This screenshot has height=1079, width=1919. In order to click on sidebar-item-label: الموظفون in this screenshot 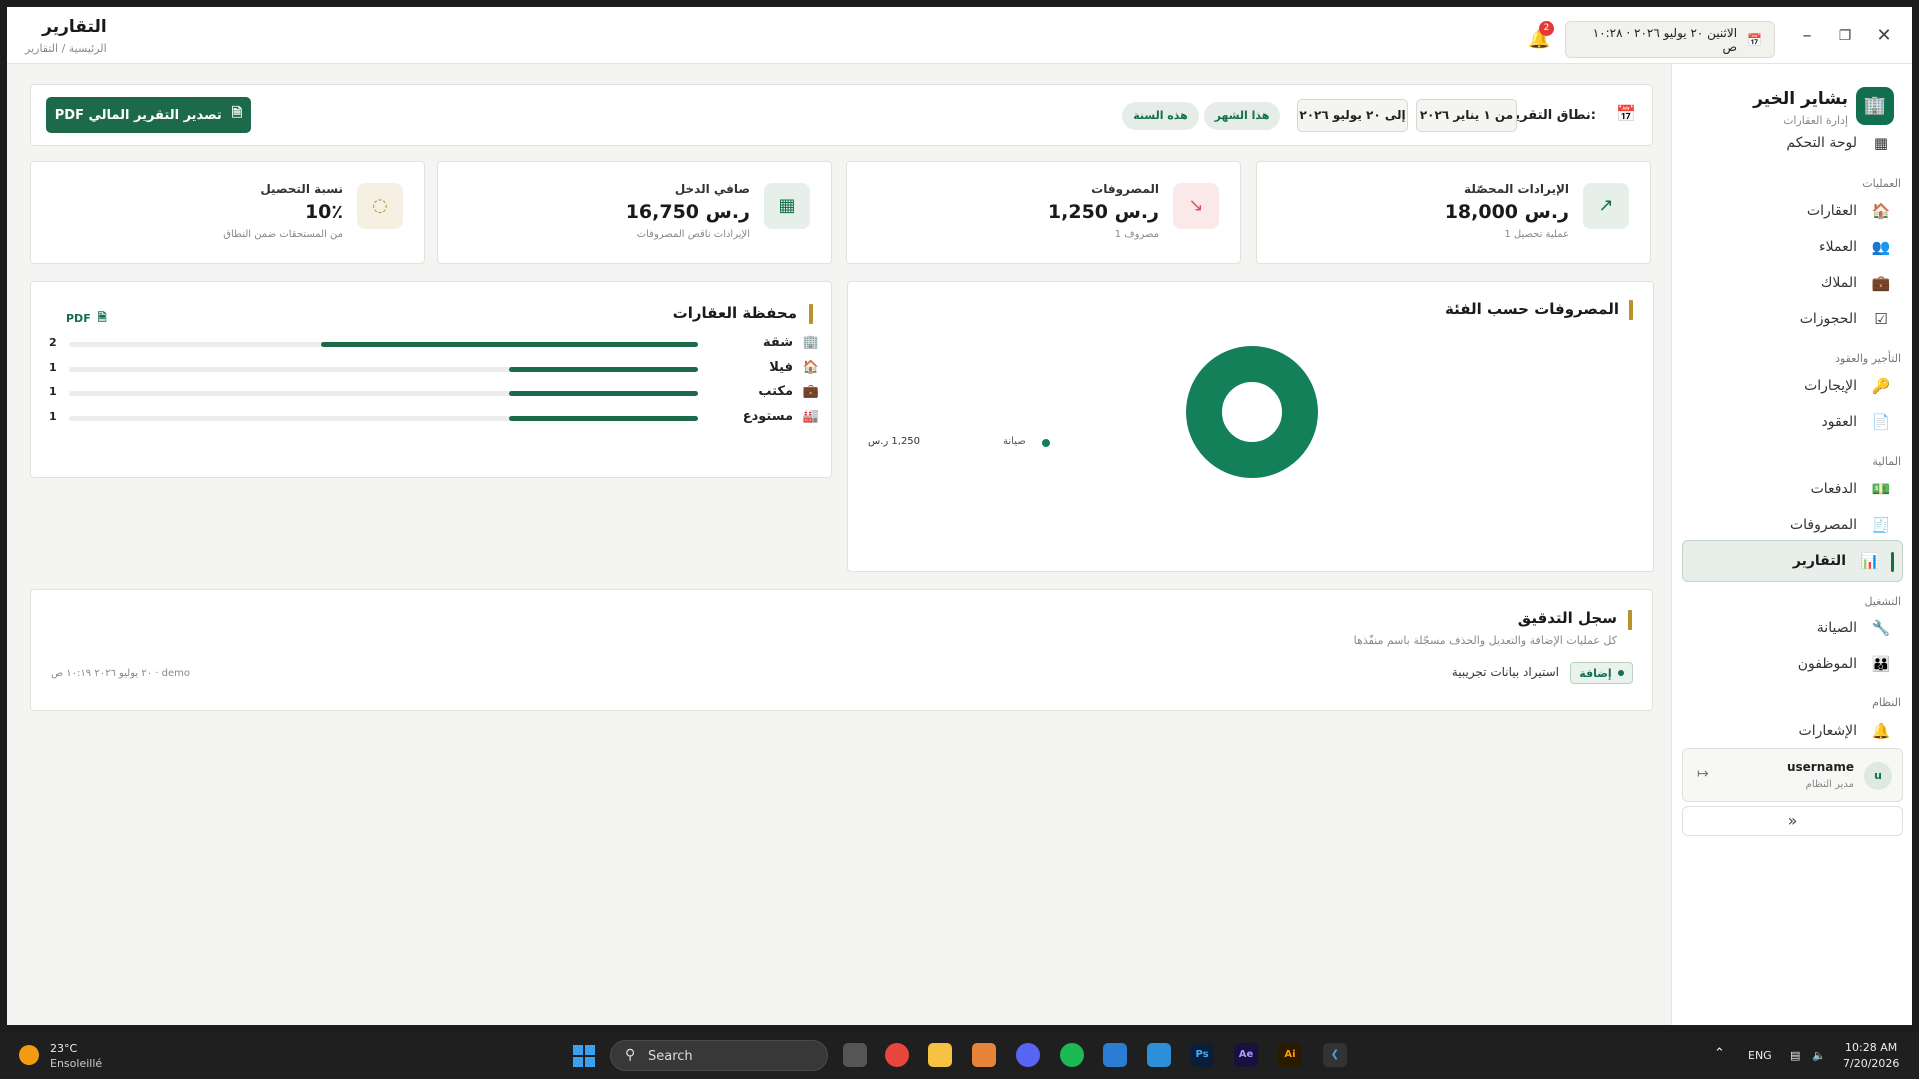, I will do `click(1827, 664)`.